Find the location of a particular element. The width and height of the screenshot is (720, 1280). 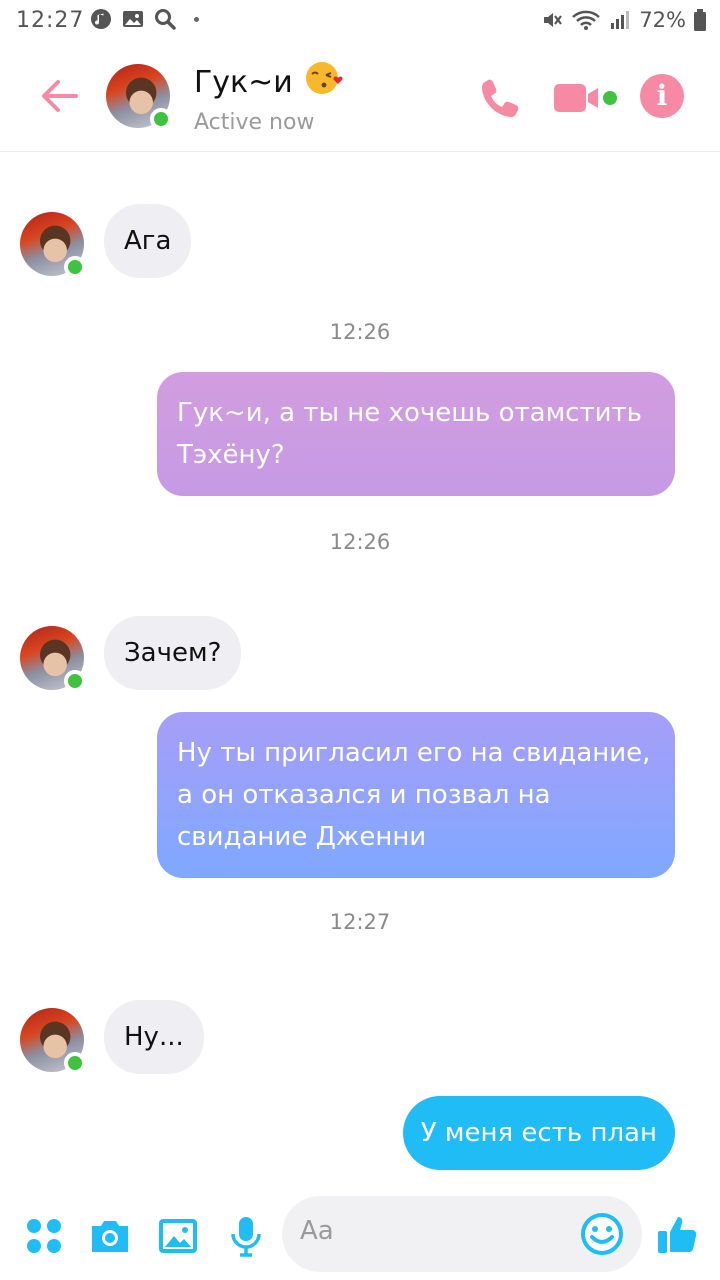

phone-icon is located at coordinates (500, 98).